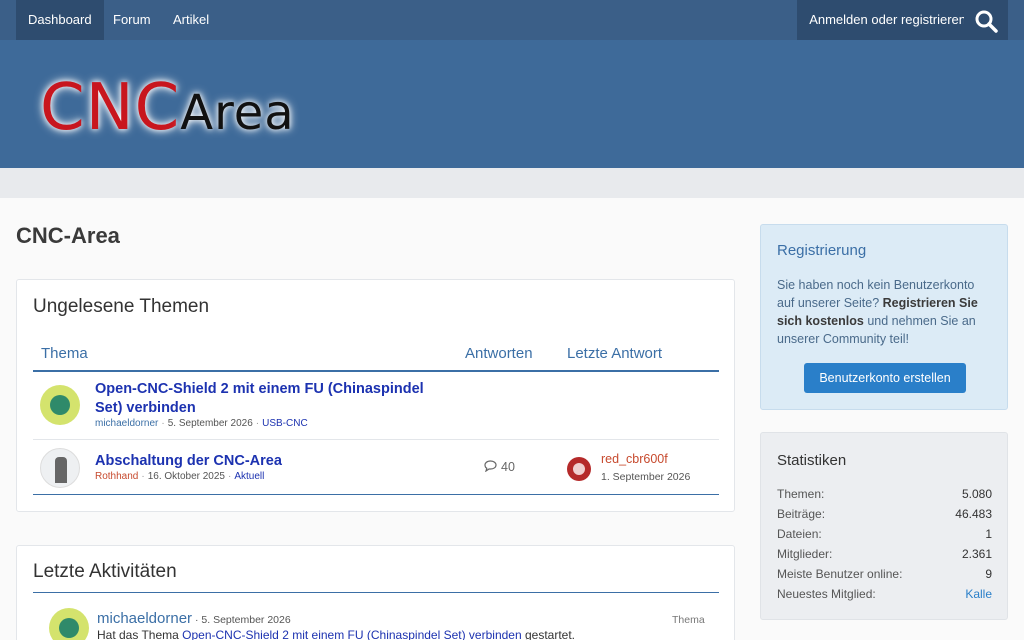  I want to click on activity-user: michaeldorner · 5. September 2026, so click(194, 618).